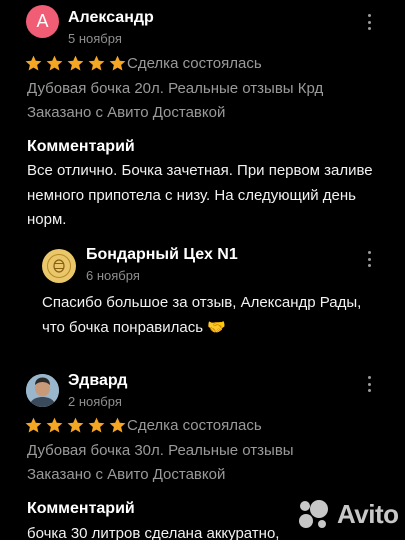 Image resolution: width=405 pixels, height=540 pixels. Describe the element at coordinates (111, 18) in the screenshot. I see `review-author: Александр` at that location.